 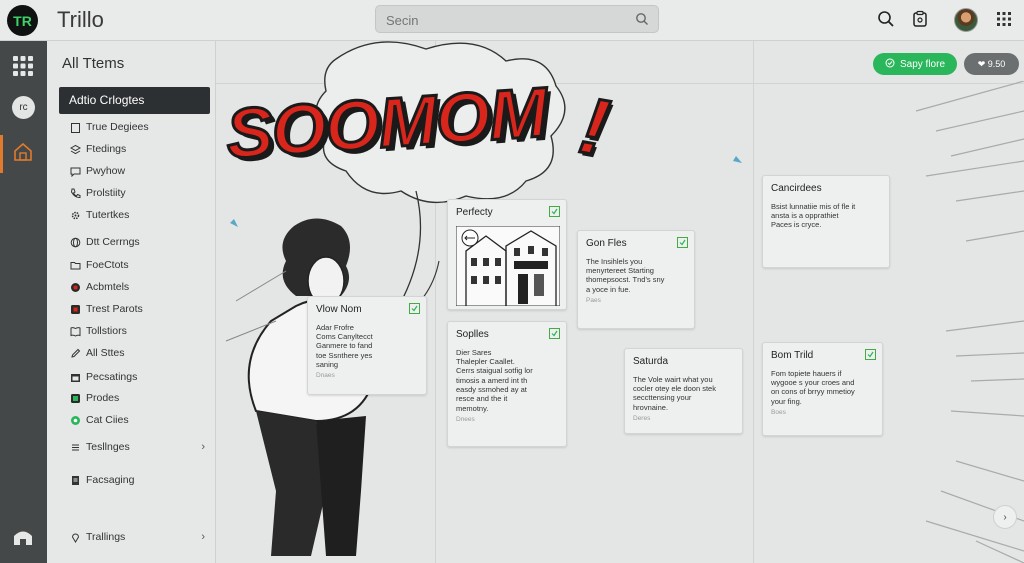 I want to click on sidebar-item: Acbmtels, so click(x=137, y=287).